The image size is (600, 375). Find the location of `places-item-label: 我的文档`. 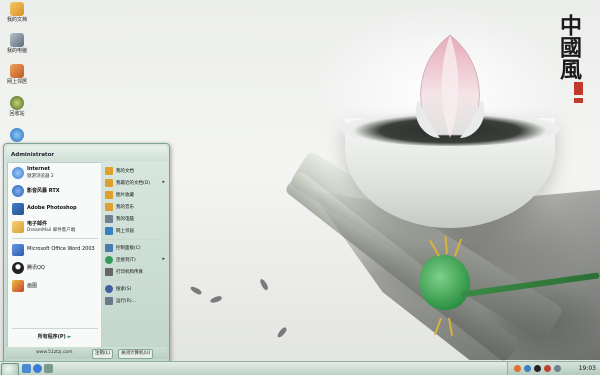

places-item-label: 我的文档 is located at coordinates (125, 171).